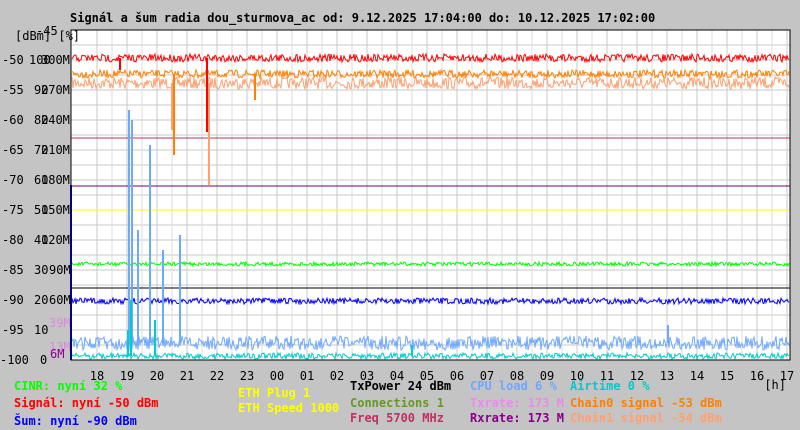  What do you see at coordinates (727, 376) in the screenshot?
I see `x-tick-label: 15` at bounding box center [727, 376].